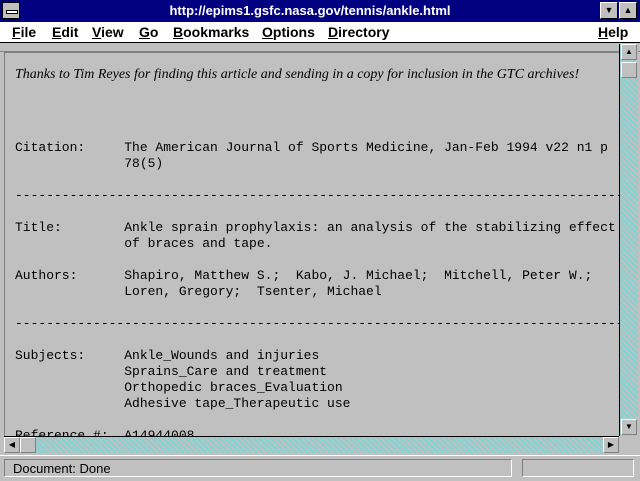 The width and height of the screenshot is (640, 481). I want to click on menu-edit: Edit, so click(65, 32).